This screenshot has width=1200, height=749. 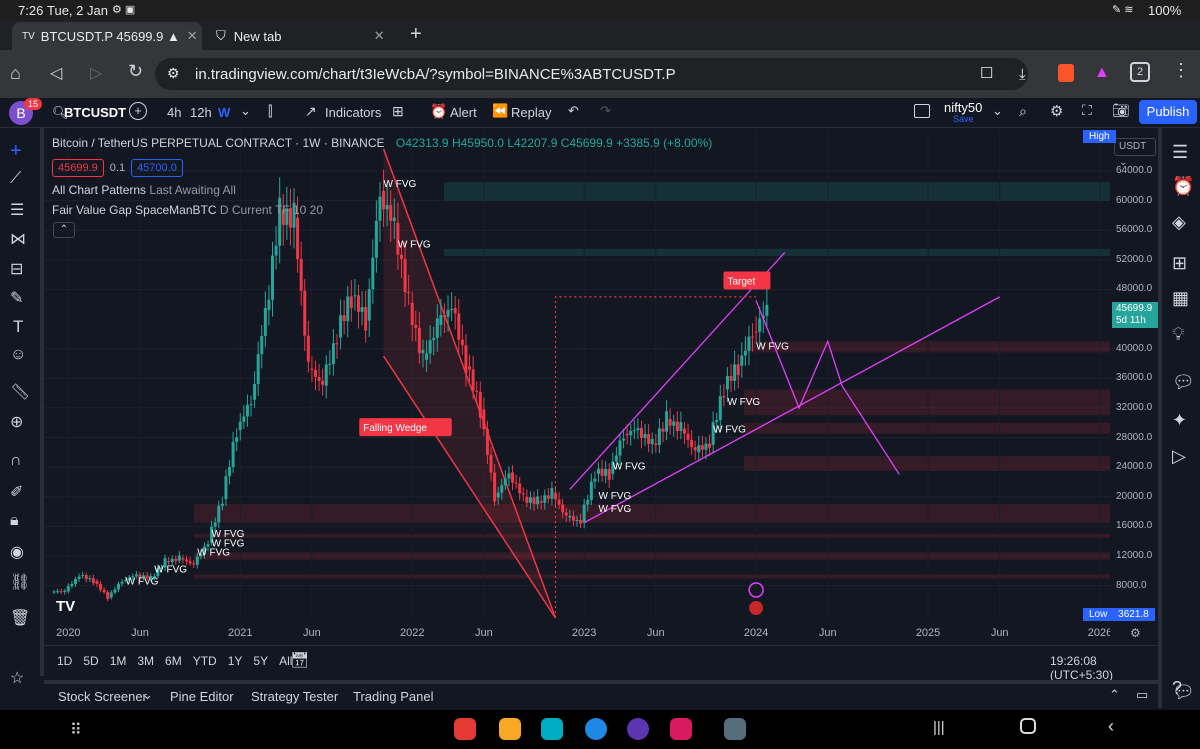 What do you see at coordinates (145, 661) in the screenshot?
I see `timeframe-3m: 3M` at bounding box center [145, 661].